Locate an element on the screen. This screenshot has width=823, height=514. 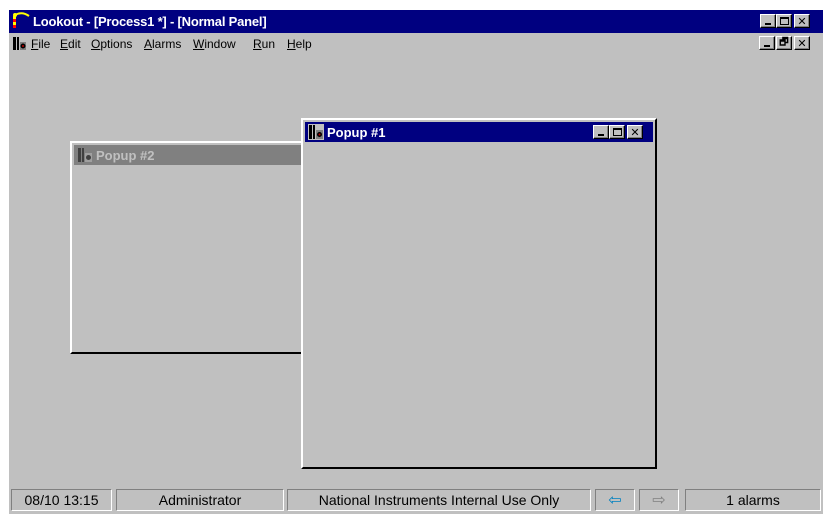
menu-run: Run is located at coordinates (264, 44).